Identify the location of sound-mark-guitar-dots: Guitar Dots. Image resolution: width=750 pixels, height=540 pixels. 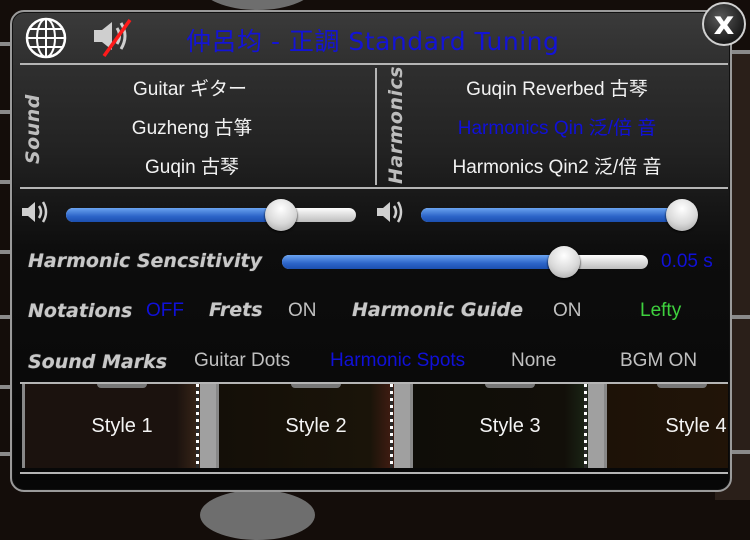
(242, 361).